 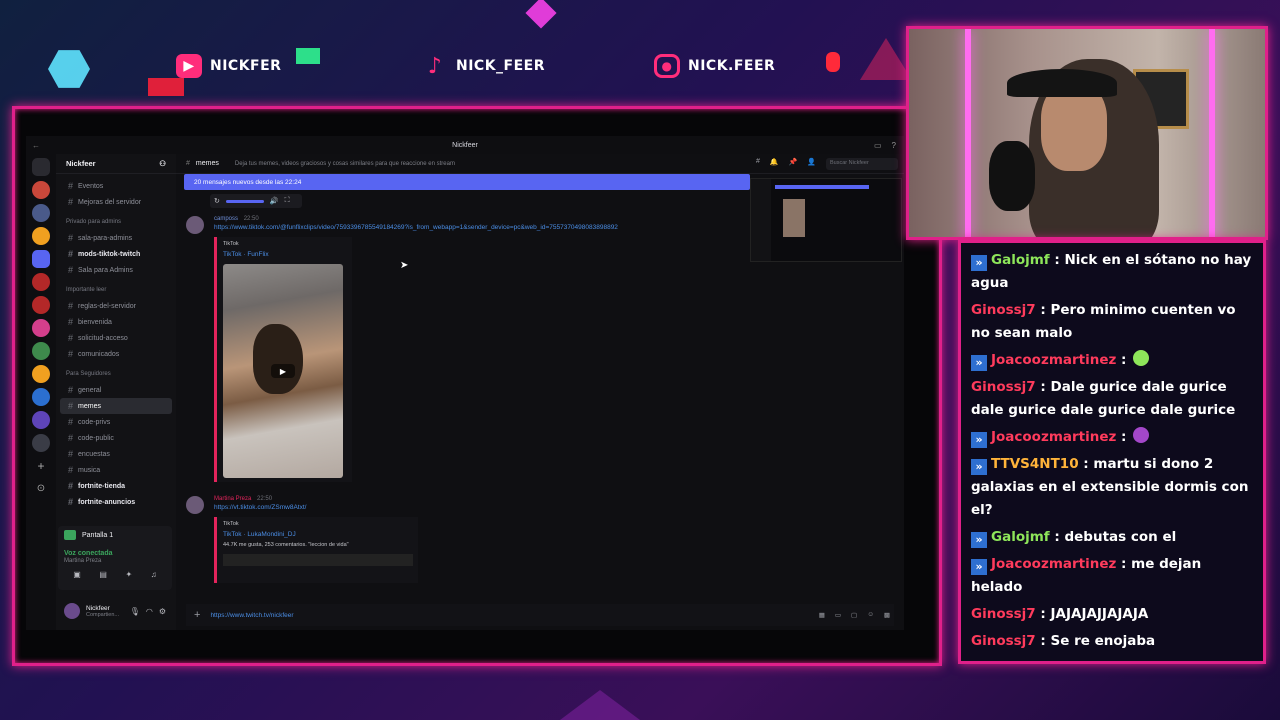 What do you see at coordinates (887, 615) in the screenshot?
I see `apps-icon: ▩` at bounding box center [887, 615].